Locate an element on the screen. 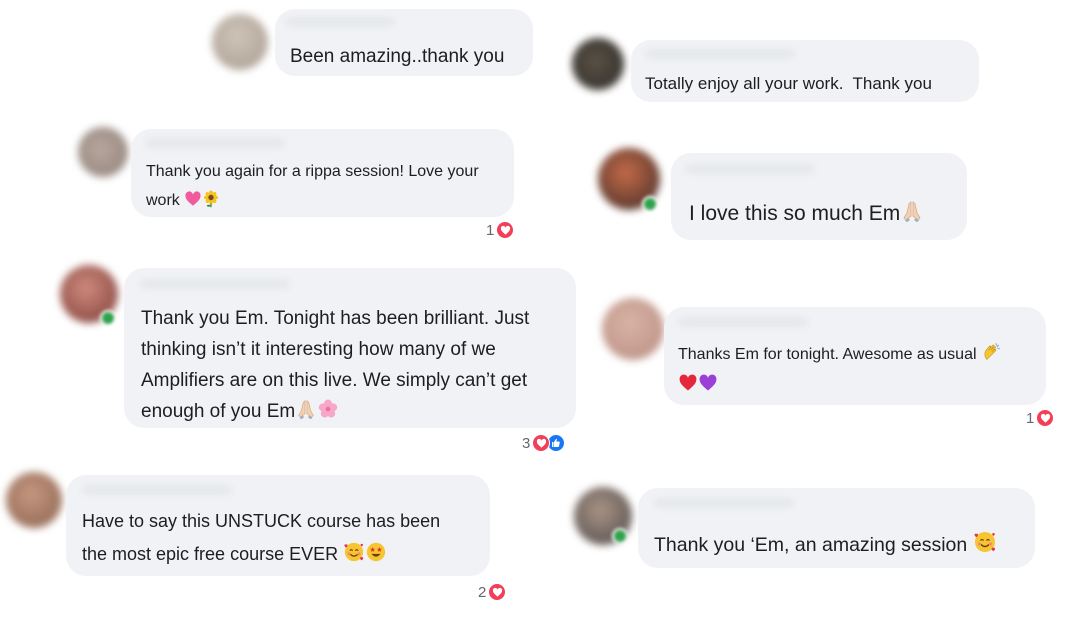 Image resolution: width=1078 pixels, height=617 pixels. like-reaction-icon is located at coordinates (556, 443).